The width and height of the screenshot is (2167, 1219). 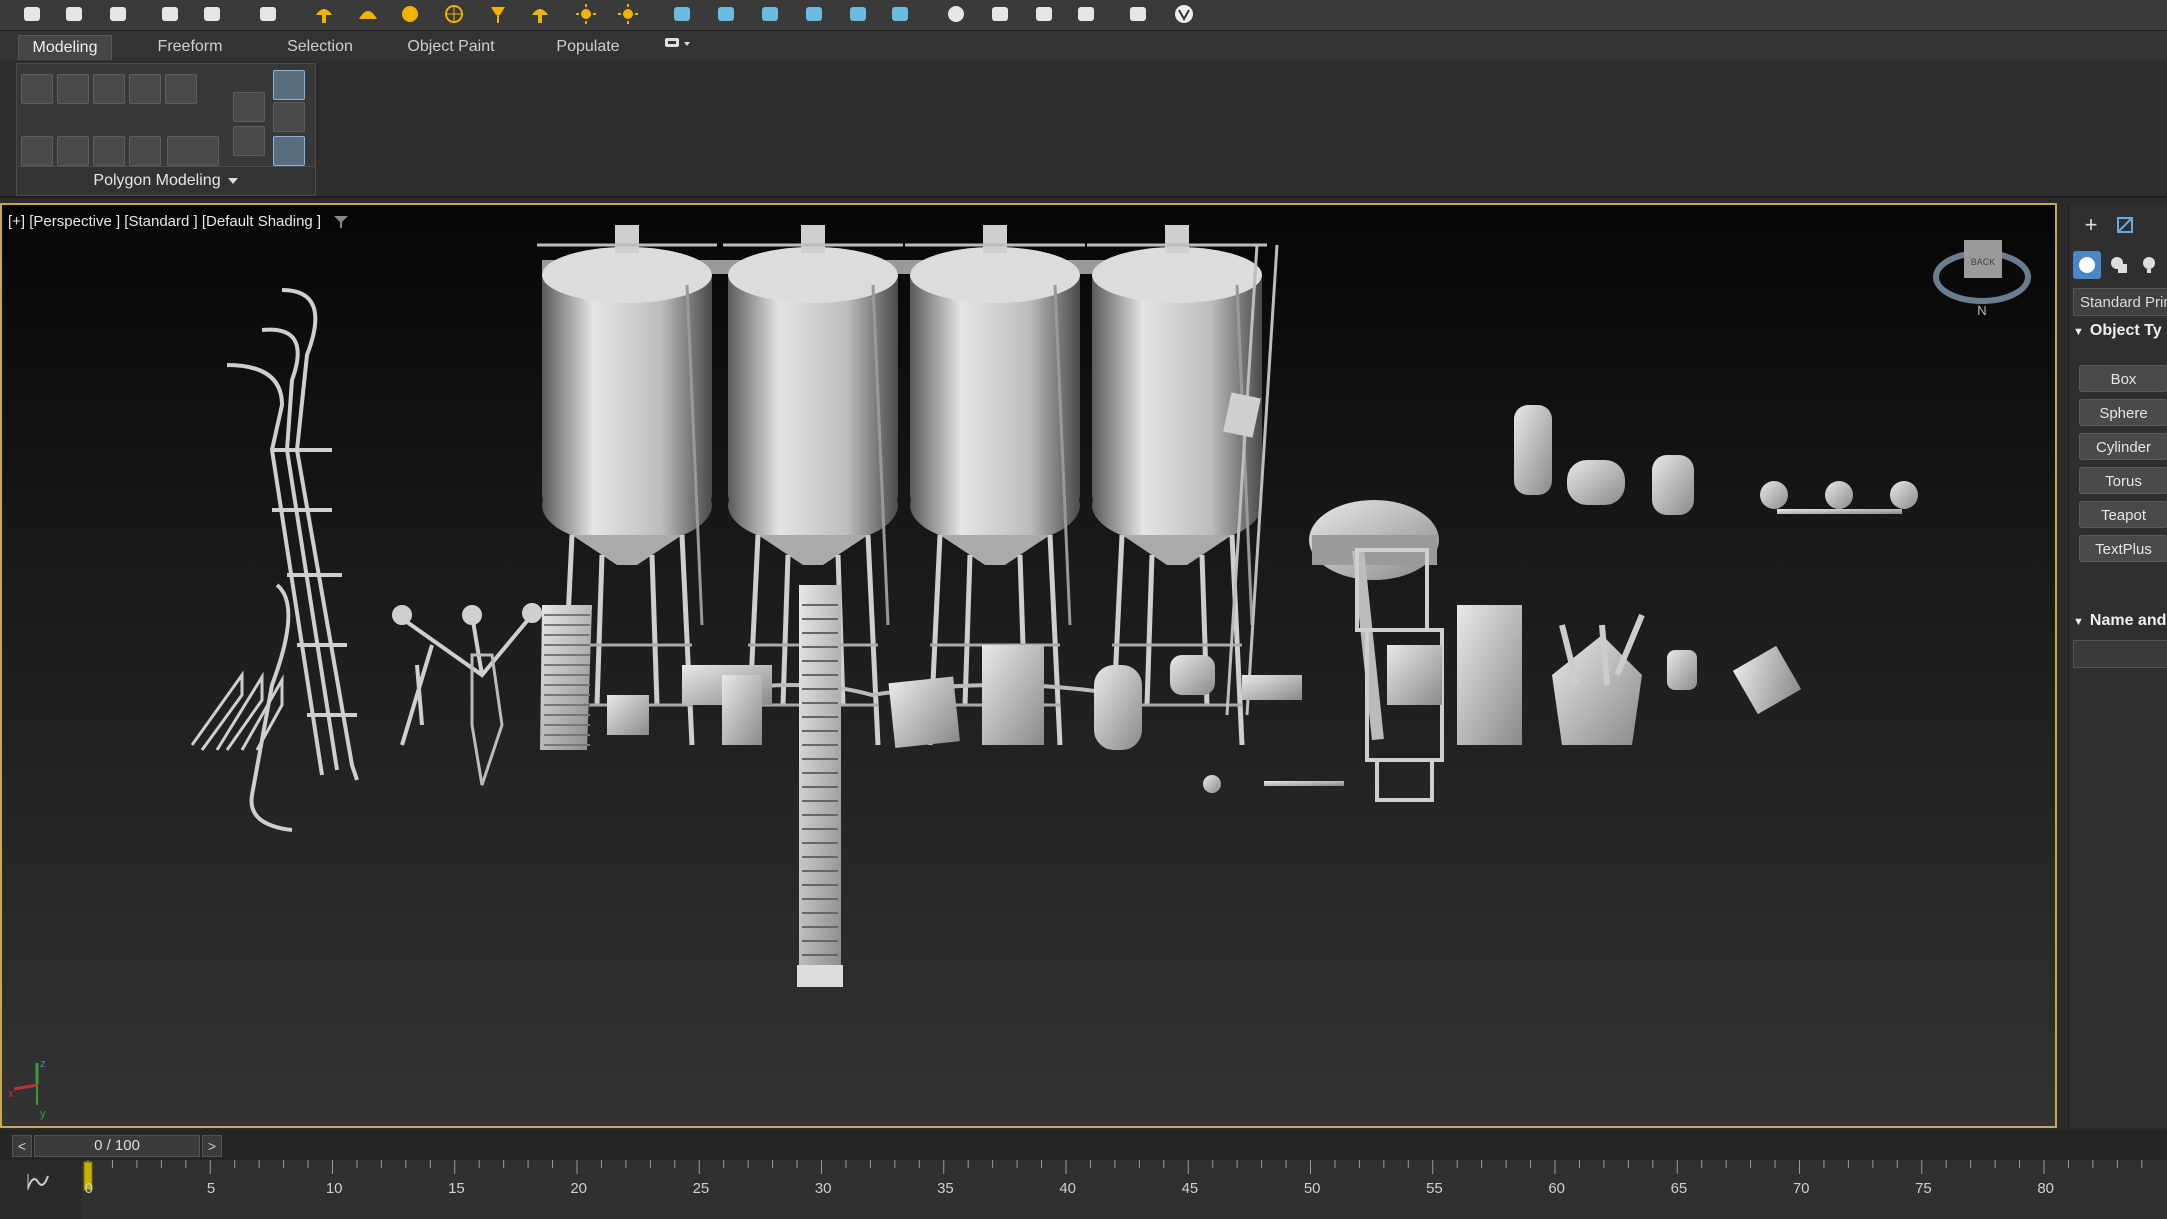 What do you see at coordinates (566, 677) in the screenshot?
I see `stair-tower-model` at bounding box center [566, 677].